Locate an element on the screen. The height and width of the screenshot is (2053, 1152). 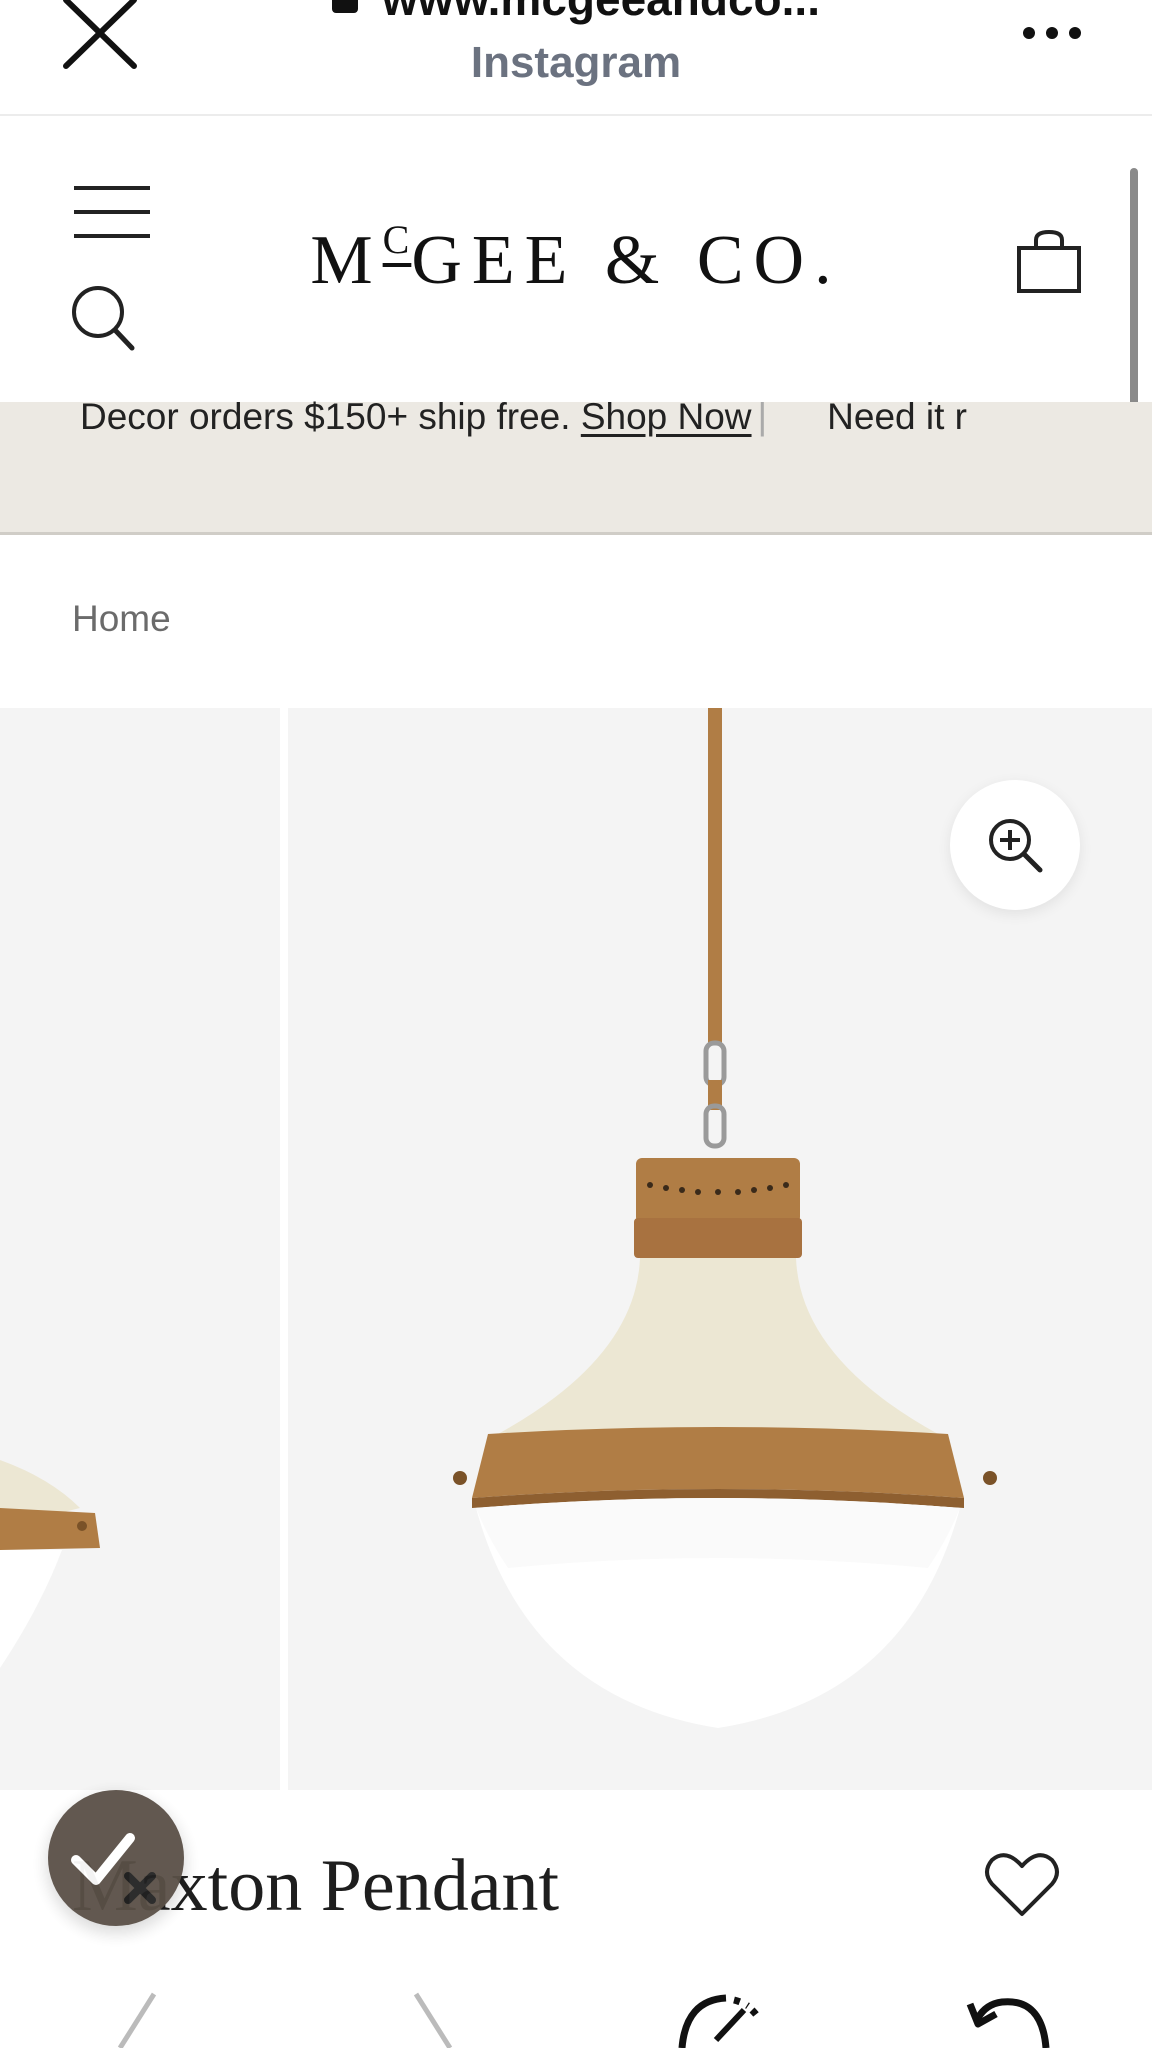
product-image-previous is located at coordinates (140, 1249).